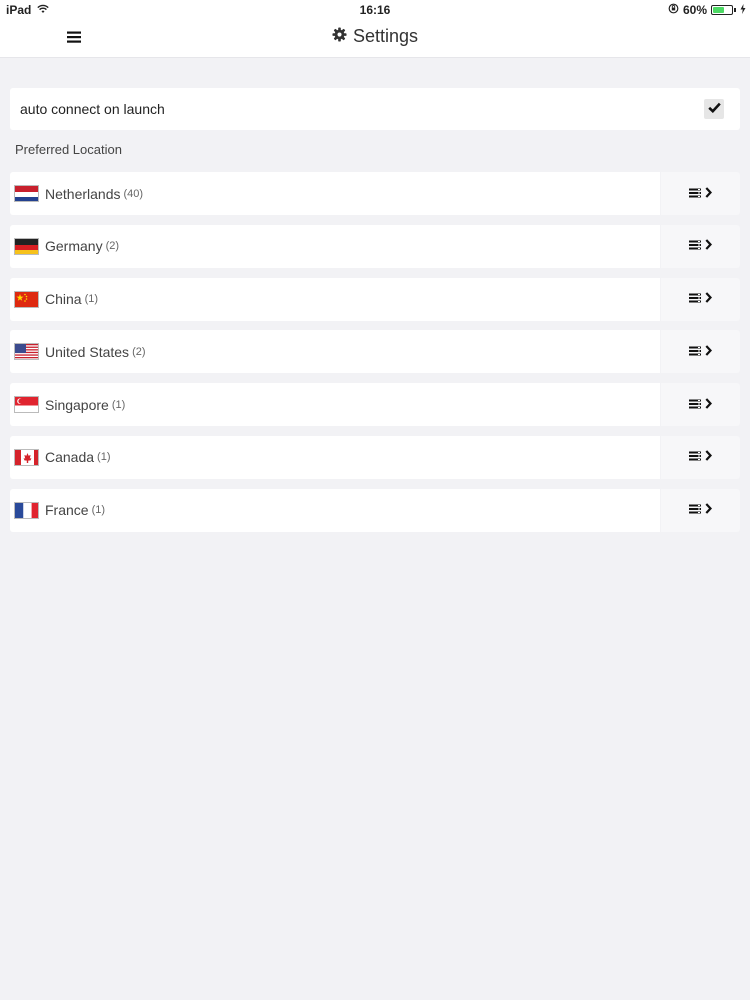 The width and height of the screenshot is (750, 1000). I want to click on battery-fill, so click(718, 10).